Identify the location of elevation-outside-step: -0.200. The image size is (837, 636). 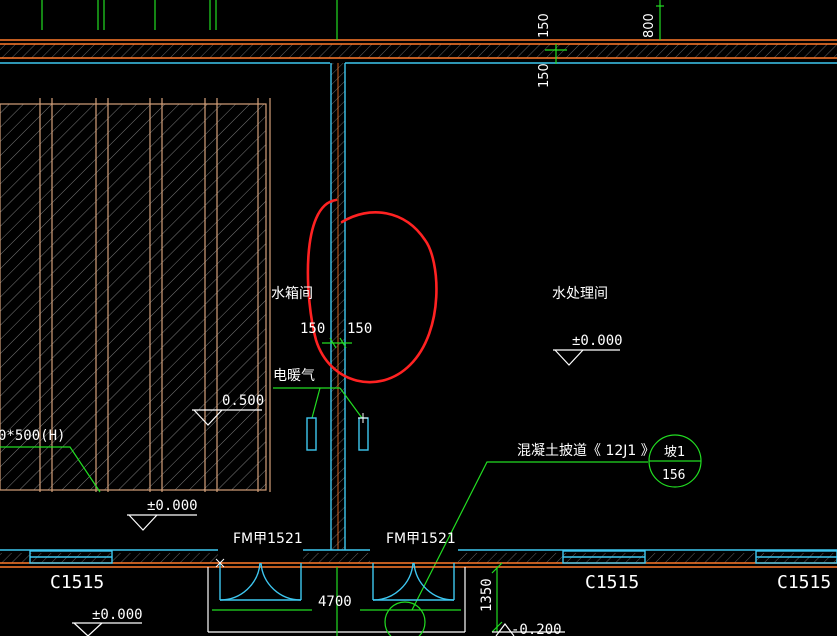
(536, 629).